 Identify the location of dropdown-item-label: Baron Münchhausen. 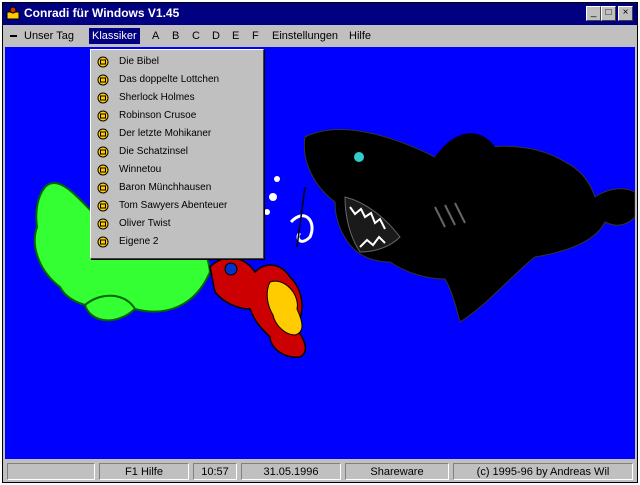
(165, 187).